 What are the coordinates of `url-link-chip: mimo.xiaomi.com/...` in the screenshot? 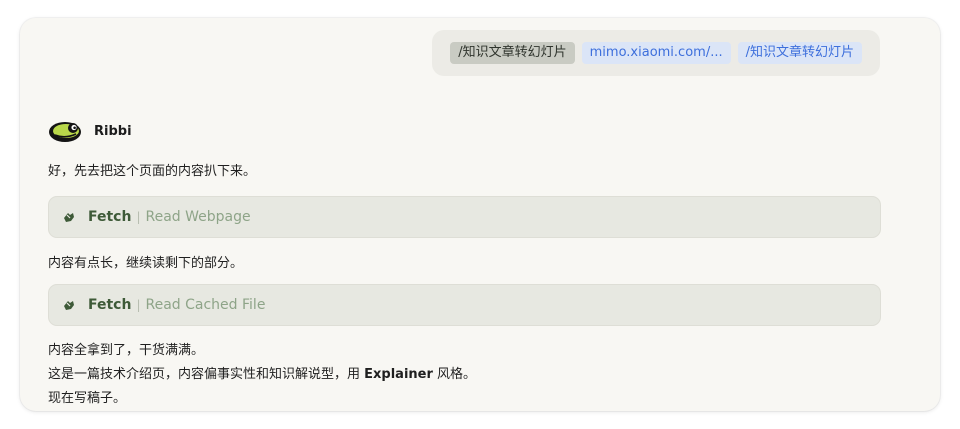 It's located at (656, 53).